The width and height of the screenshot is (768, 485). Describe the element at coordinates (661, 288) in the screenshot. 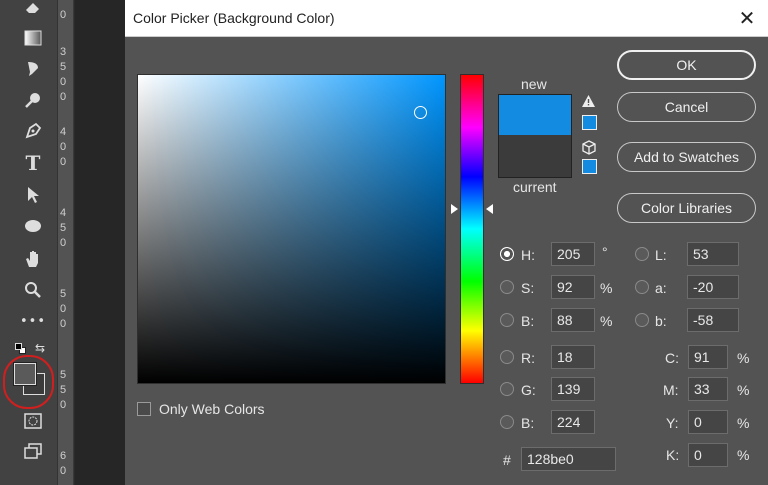

I see `lab-a-label: a:` at that location.